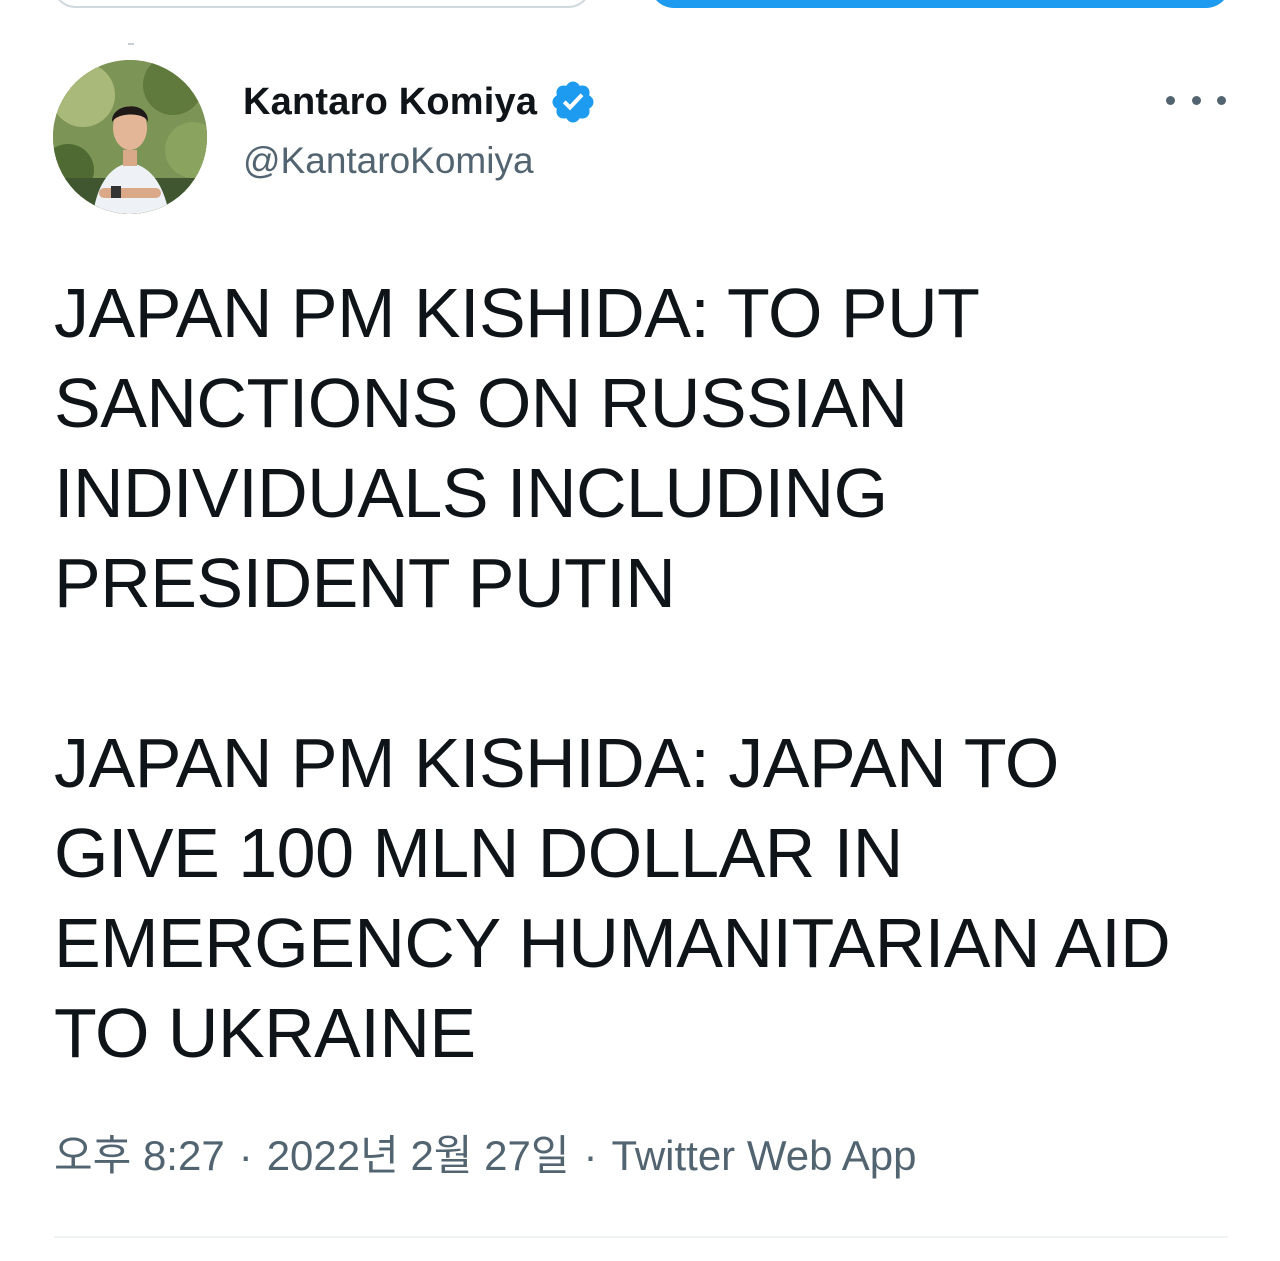 Image resolution: width=1280 pixels, height=1261 pixels. What do you see at coordinates (940, 4) in the screenshot?
I see `top-primary-button` at bounding box center [940, 4].